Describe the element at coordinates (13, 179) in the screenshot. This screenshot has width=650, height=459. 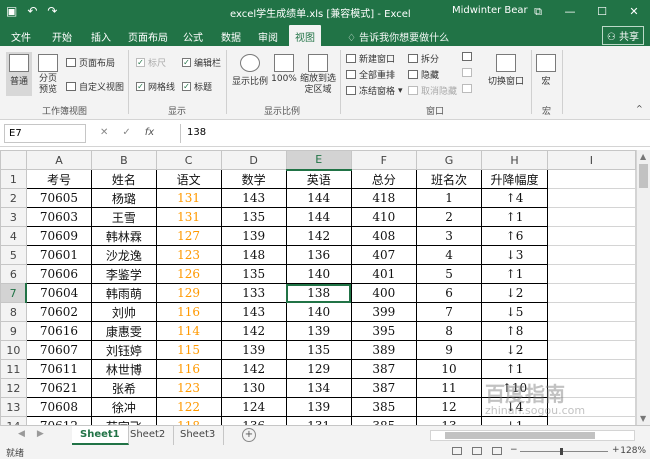
I see `row-header: 1` at that location.